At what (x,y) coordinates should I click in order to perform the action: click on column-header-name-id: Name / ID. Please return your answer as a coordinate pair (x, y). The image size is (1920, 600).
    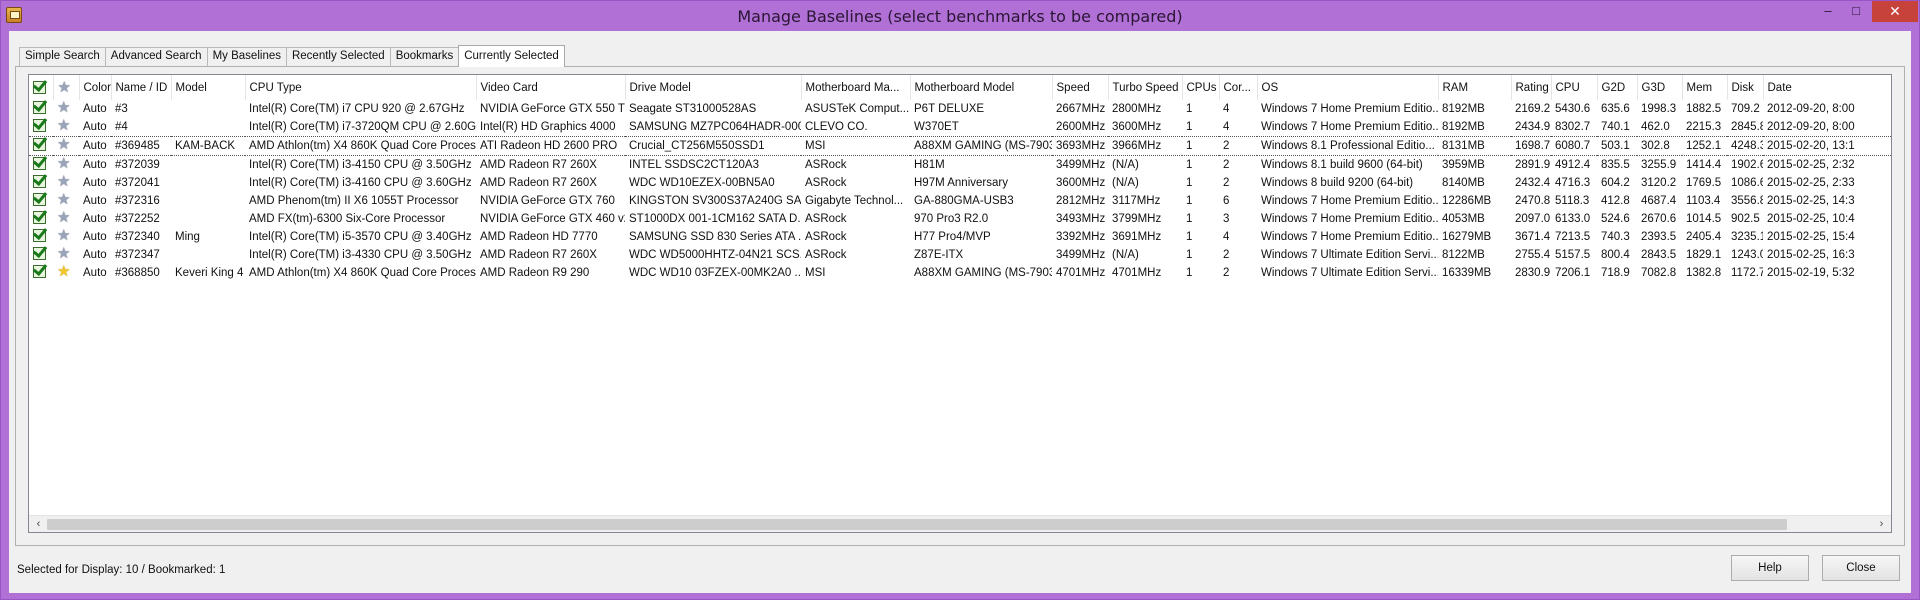
    Looking at the image, I should click on (141, 87).